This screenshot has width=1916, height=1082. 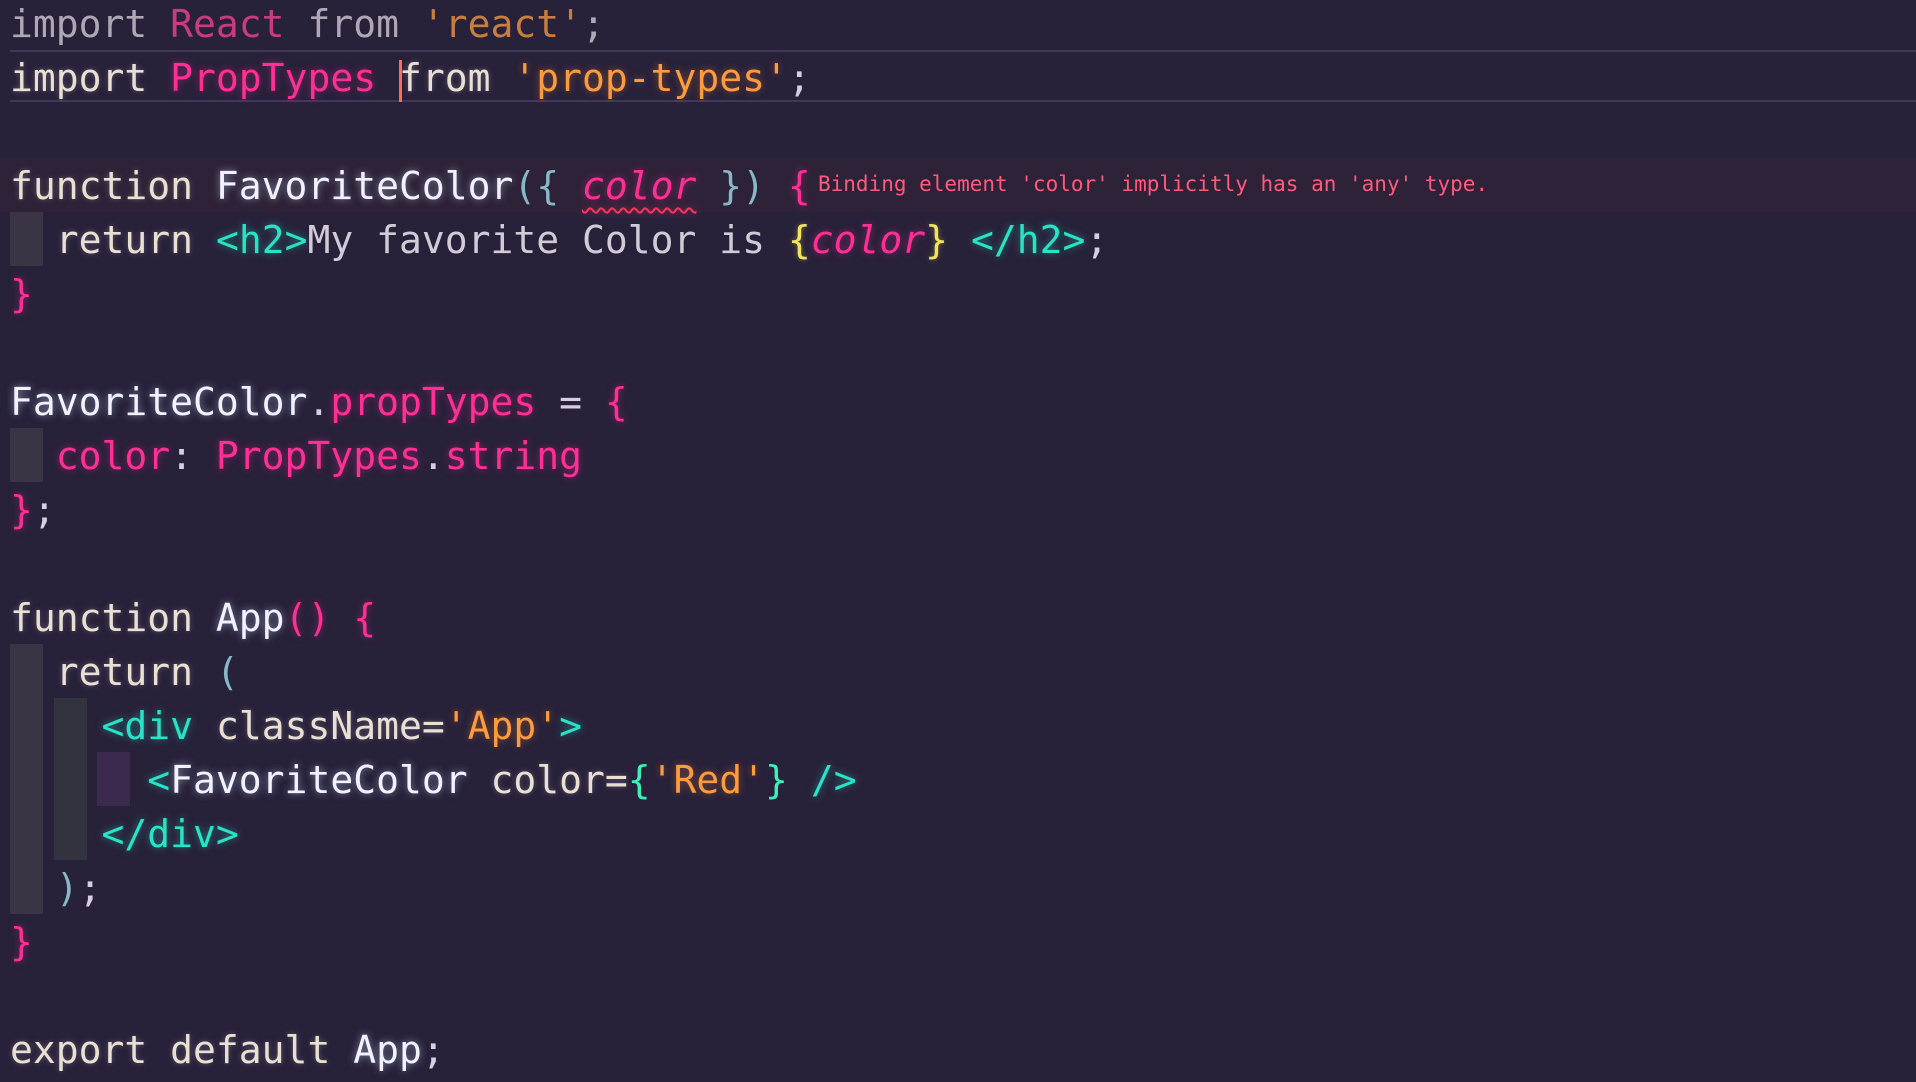 What do you see at coordinates (79, 1050) in the screenshot?
I see `token-keyword: export` at bounding box center [79, 1050].